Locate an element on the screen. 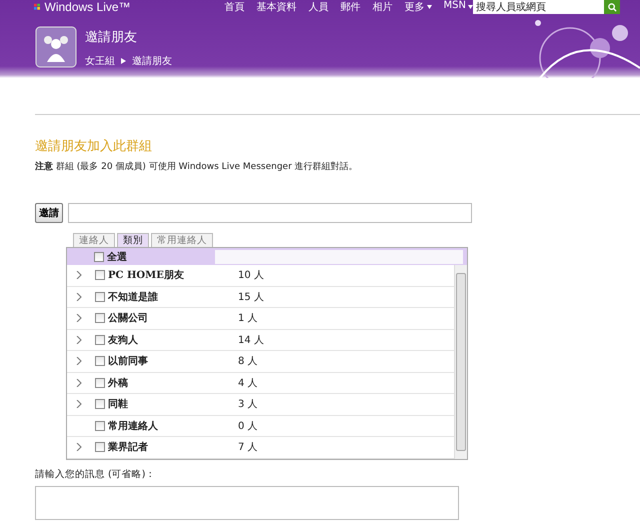  category-name: 以前同事 is located at coordinates (128, 361).